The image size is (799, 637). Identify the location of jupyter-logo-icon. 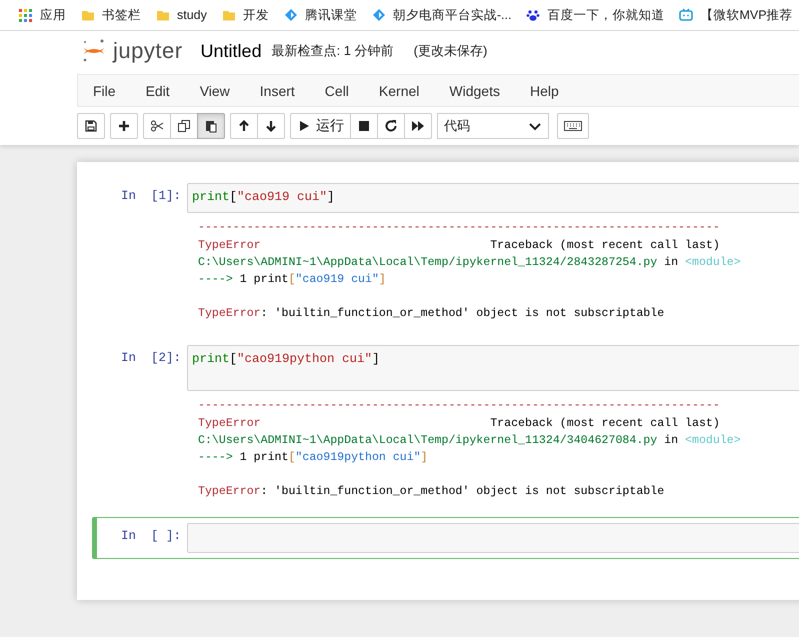
(94, 51).